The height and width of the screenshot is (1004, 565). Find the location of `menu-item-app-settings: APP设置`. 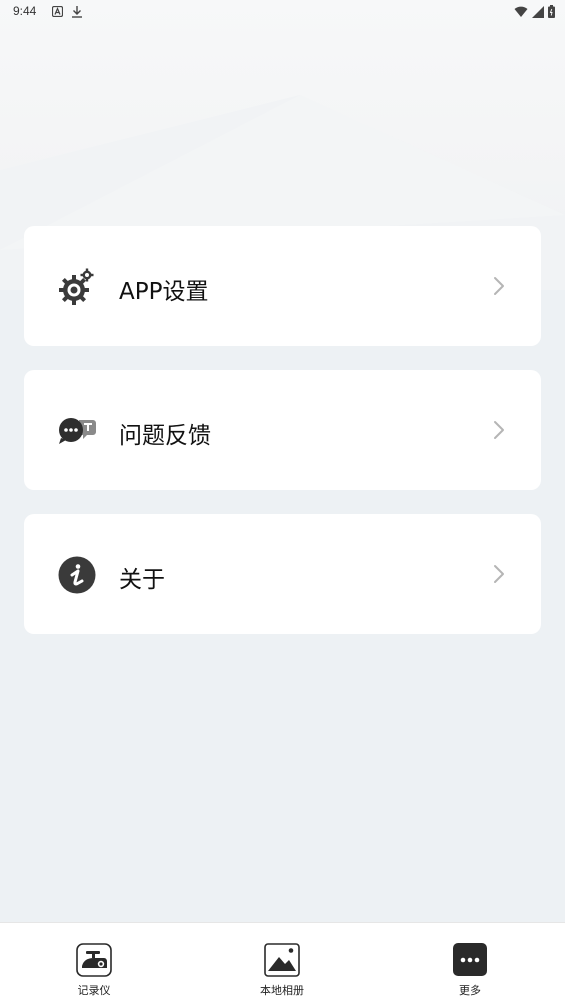

menu-item-app-settings: APP设置 is located at coordinates (282, 286).